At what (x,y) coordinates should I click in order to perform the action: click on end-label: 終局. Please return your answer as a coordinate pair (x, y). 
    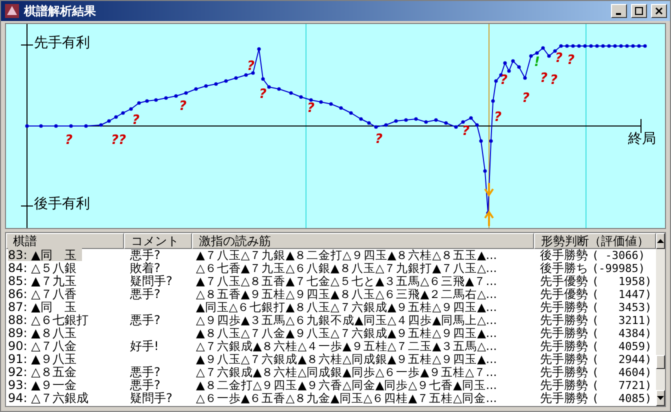
    Looking at the image, I should click on (642, 139).